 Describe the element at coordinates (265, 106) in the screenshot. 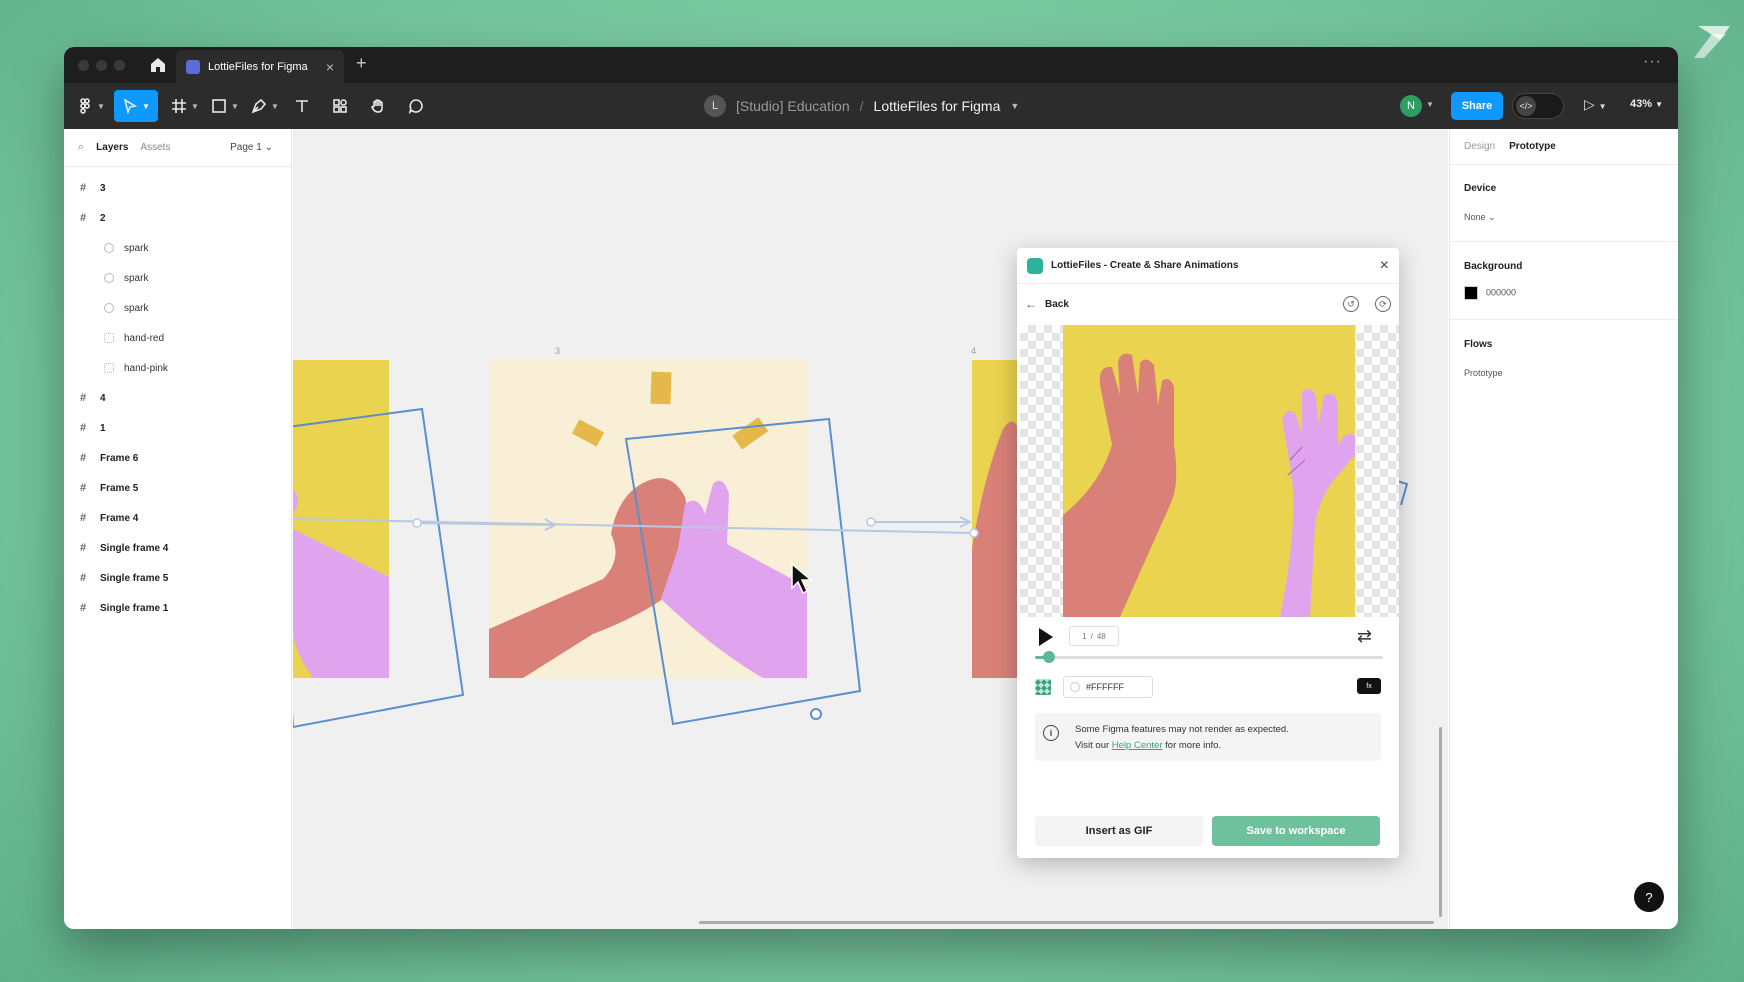

I see `pen-tool-button: ▼` at that location.